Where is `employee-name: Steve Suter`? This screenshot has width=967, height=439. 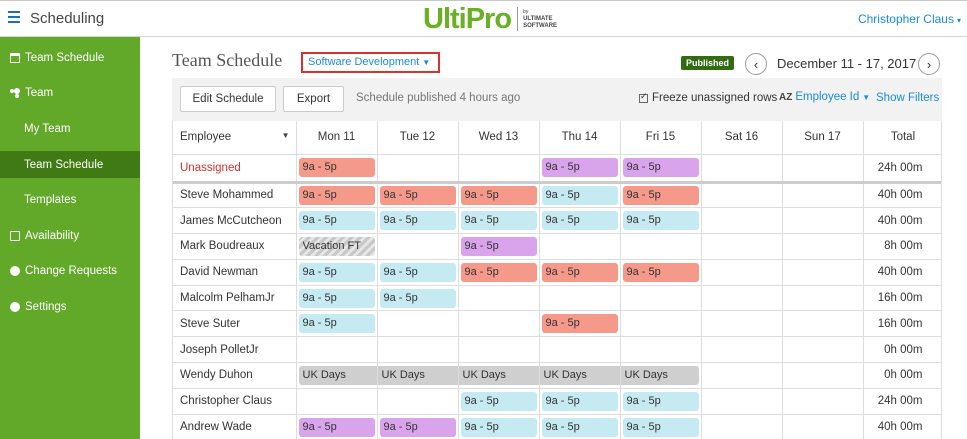 employee-name: Steve Suter is located at coordinates (235, 324).